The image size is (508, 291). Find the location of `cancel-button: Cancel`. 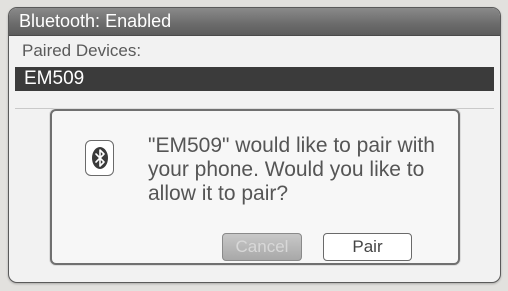

cancel-button: Cancel is located at coordinates (262, 247).